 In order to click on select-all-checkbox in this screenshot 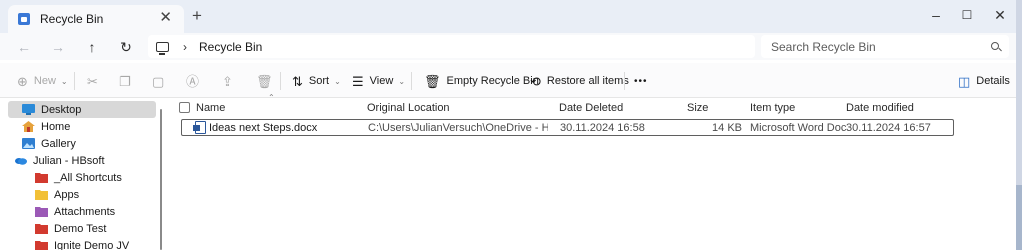, I will do `click(184, 107)`.